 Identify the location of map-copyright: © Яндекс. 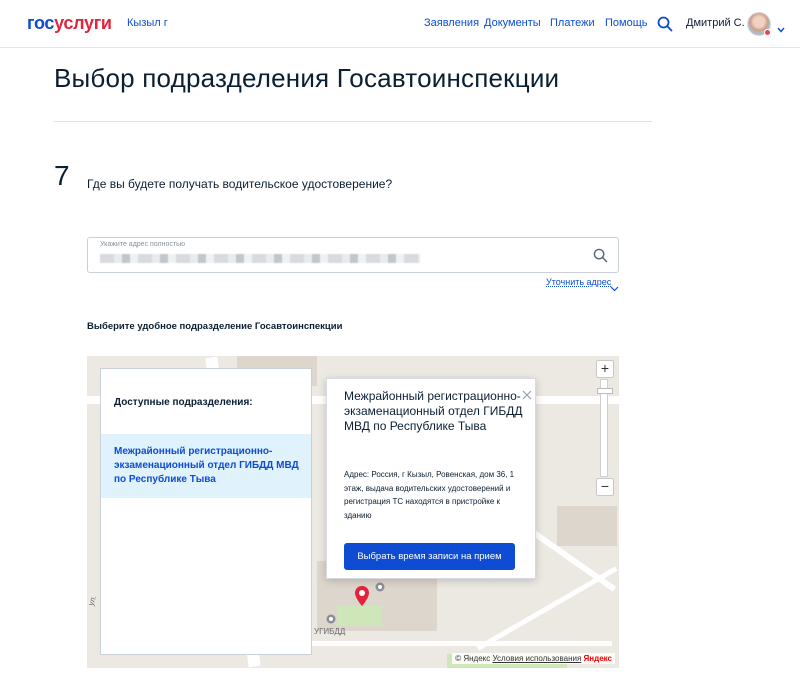
(473, 658).